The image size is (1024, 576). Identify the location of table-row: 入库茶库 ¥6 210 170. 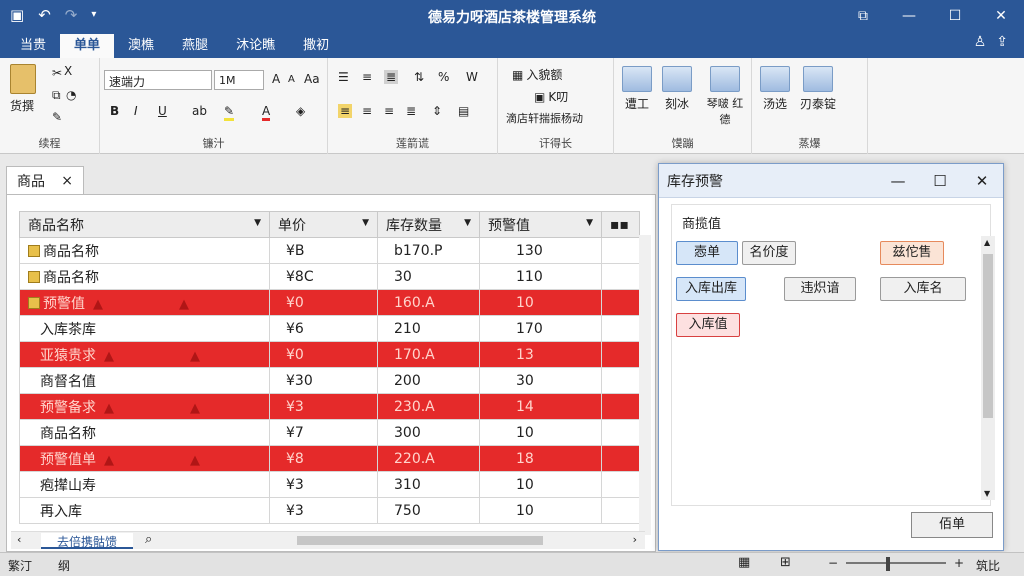
(329, 328).